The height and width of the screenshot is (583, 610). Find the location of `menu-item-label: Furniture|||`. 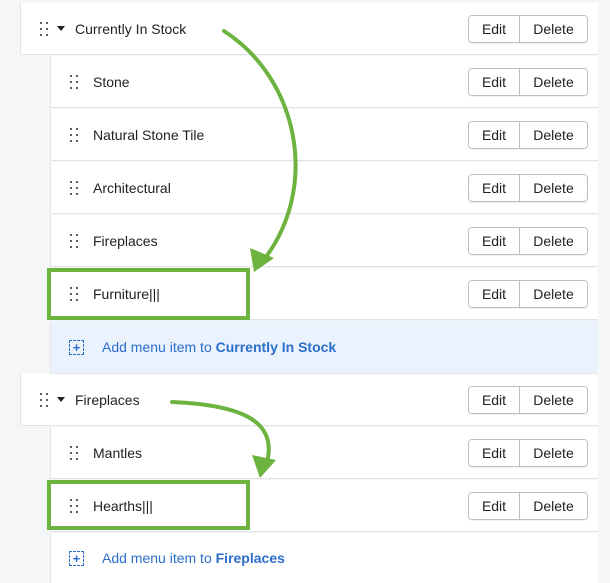

menu-item-label: Furniture||| is located at coordinates (126, 293).